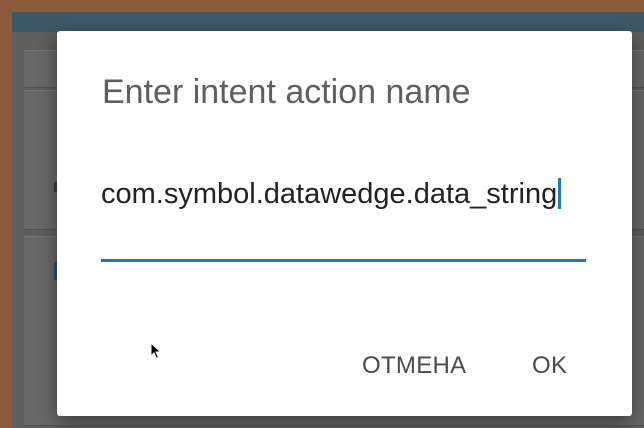 This screenshot has width=644, height=428. I want to click on cancel-button: ОТМЕНА, so click(414, 366).